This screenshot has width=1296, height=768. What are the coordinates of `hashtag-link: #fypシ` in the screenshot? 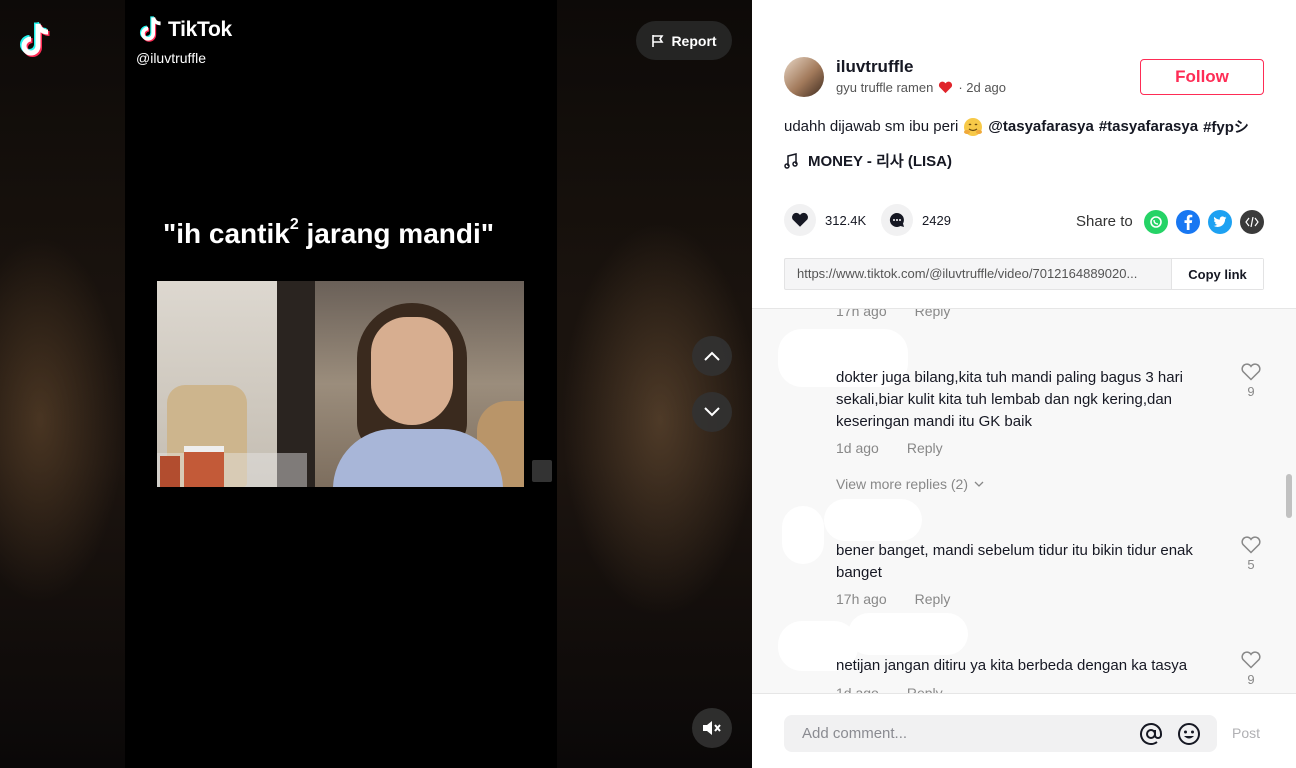 It's located at (1226, 126).